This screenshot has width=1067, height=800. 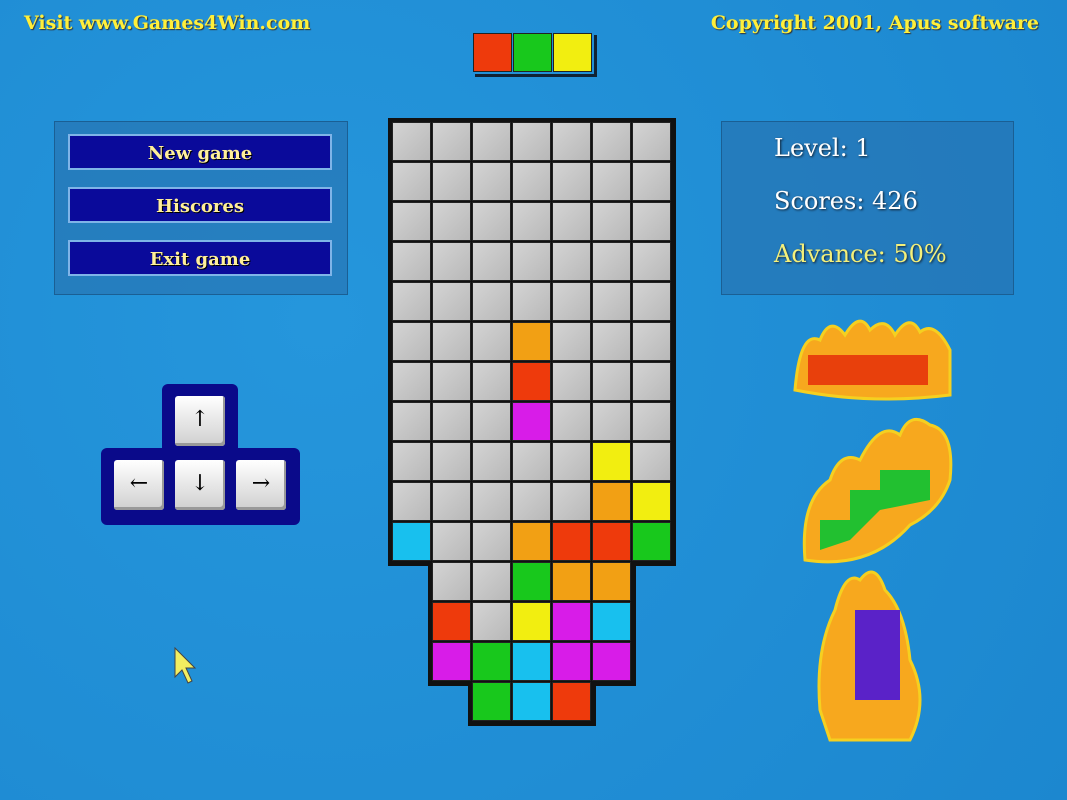 What do you see at coordinates (200, 485) in the screenshot?
I see `down-arrow-key: ↓` at bounding box center [200, 485].